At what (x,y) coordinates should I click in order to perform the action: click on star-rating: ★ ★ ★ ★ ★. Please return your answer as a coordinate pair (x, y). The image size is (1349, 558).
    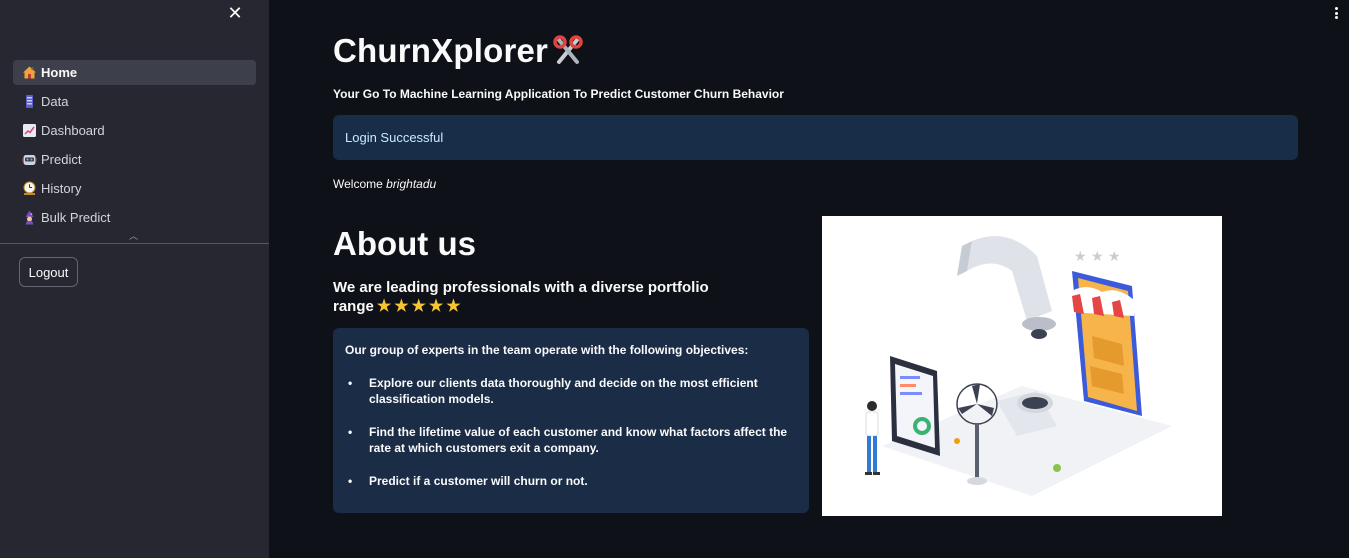
    Looking at the image, I should click on (417, 306).